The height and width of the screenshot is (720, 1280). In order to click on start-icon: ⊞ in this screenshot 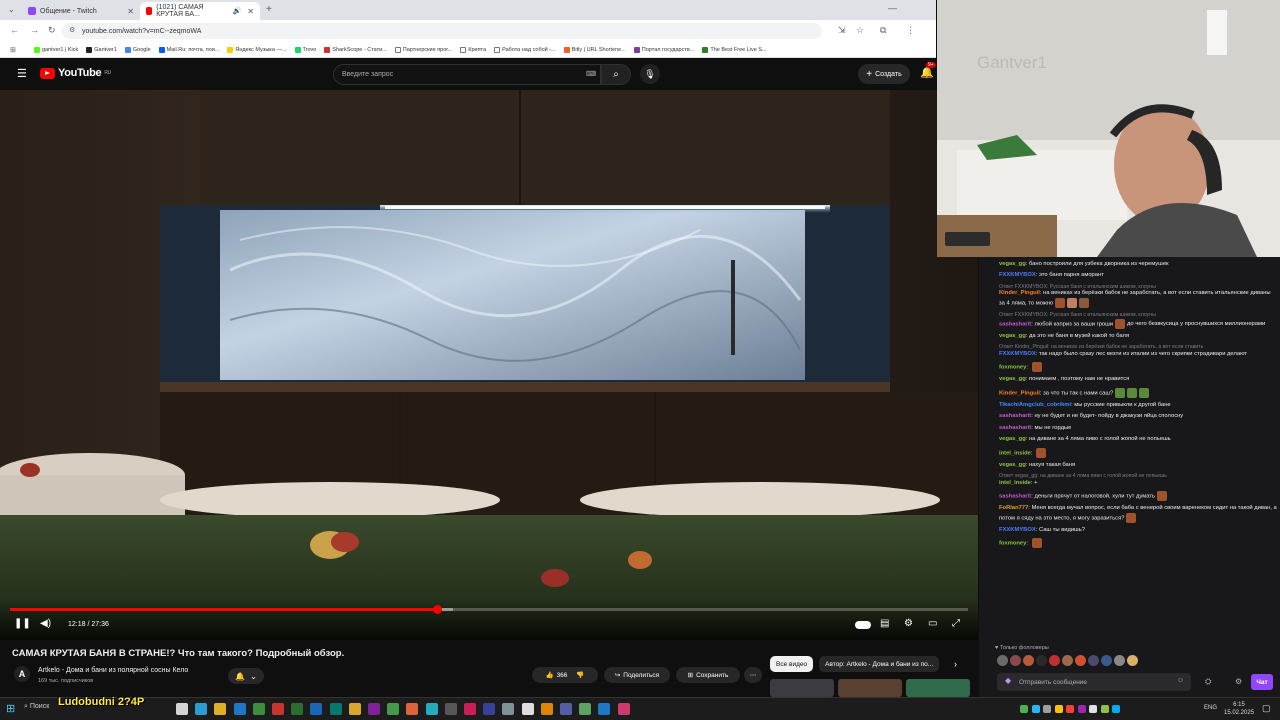, I will do `click(10, 708)`.